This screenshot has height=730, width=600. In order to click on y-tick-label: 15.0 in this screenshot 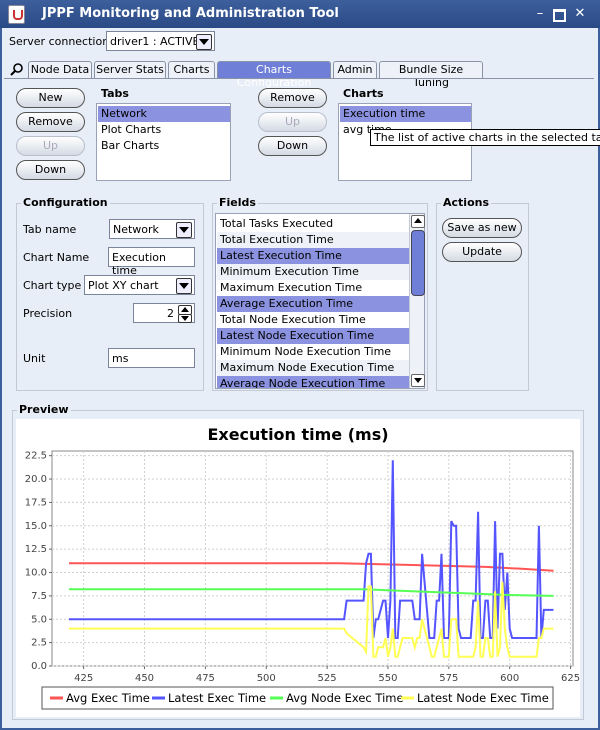, I will do `click(36, 526)`.